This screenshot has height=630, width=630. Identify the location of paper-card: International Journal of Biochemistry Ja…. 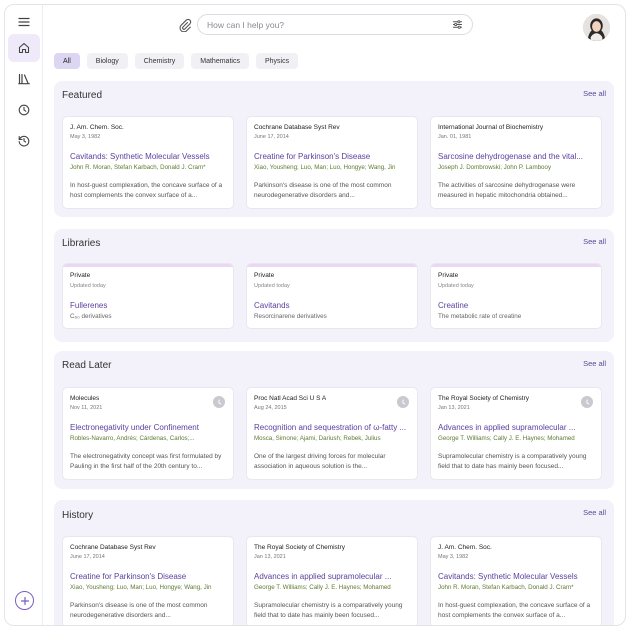
(516, 162).